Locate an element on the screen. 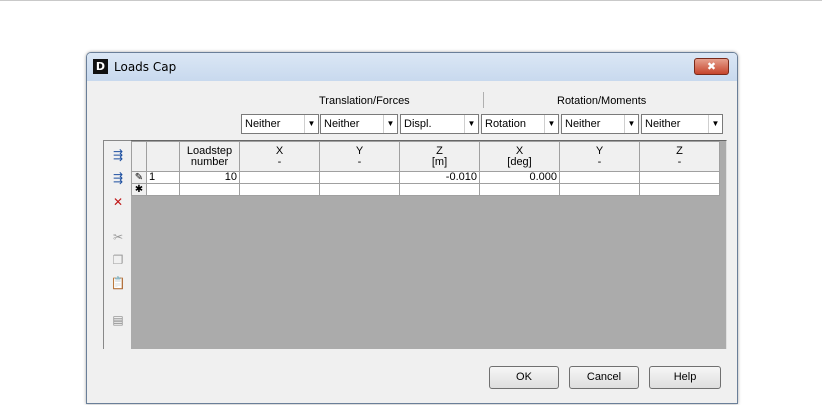 The image size is (822, 405). translation-y-select: Neither ▼ is located at coordinates (359, 124).